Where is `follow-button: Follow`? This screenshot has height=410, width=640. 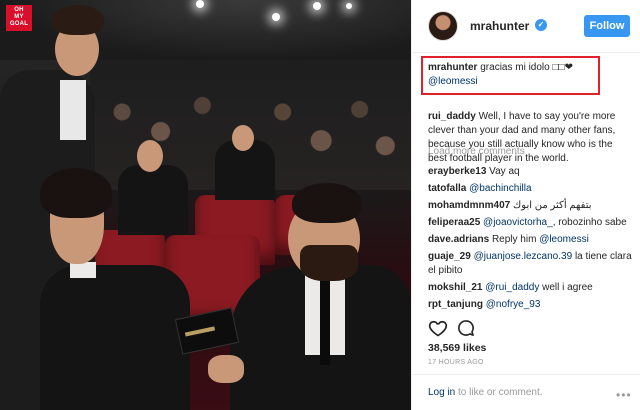 follow-button: Follow is located at coordinates (607, 26).